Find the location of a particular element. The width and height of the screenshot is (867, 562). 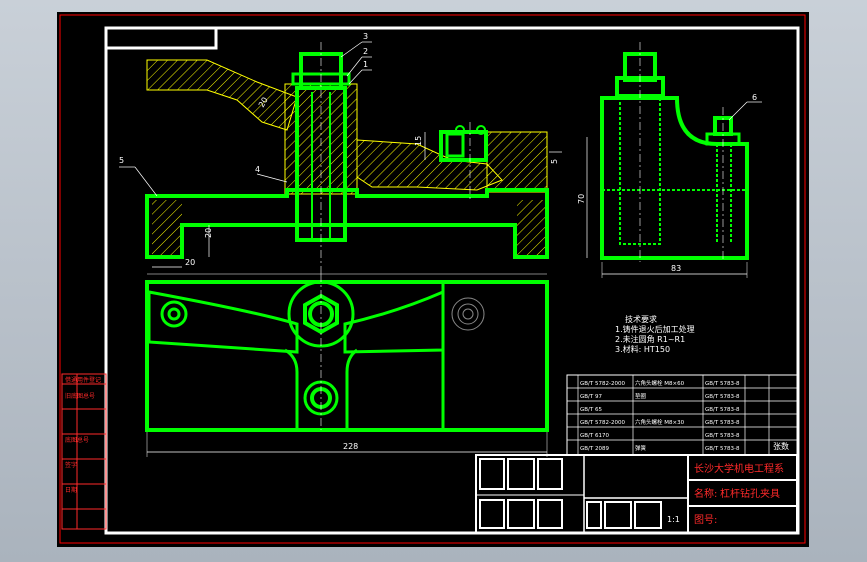

dim-83: 83 is located at coordinates (676, 268).